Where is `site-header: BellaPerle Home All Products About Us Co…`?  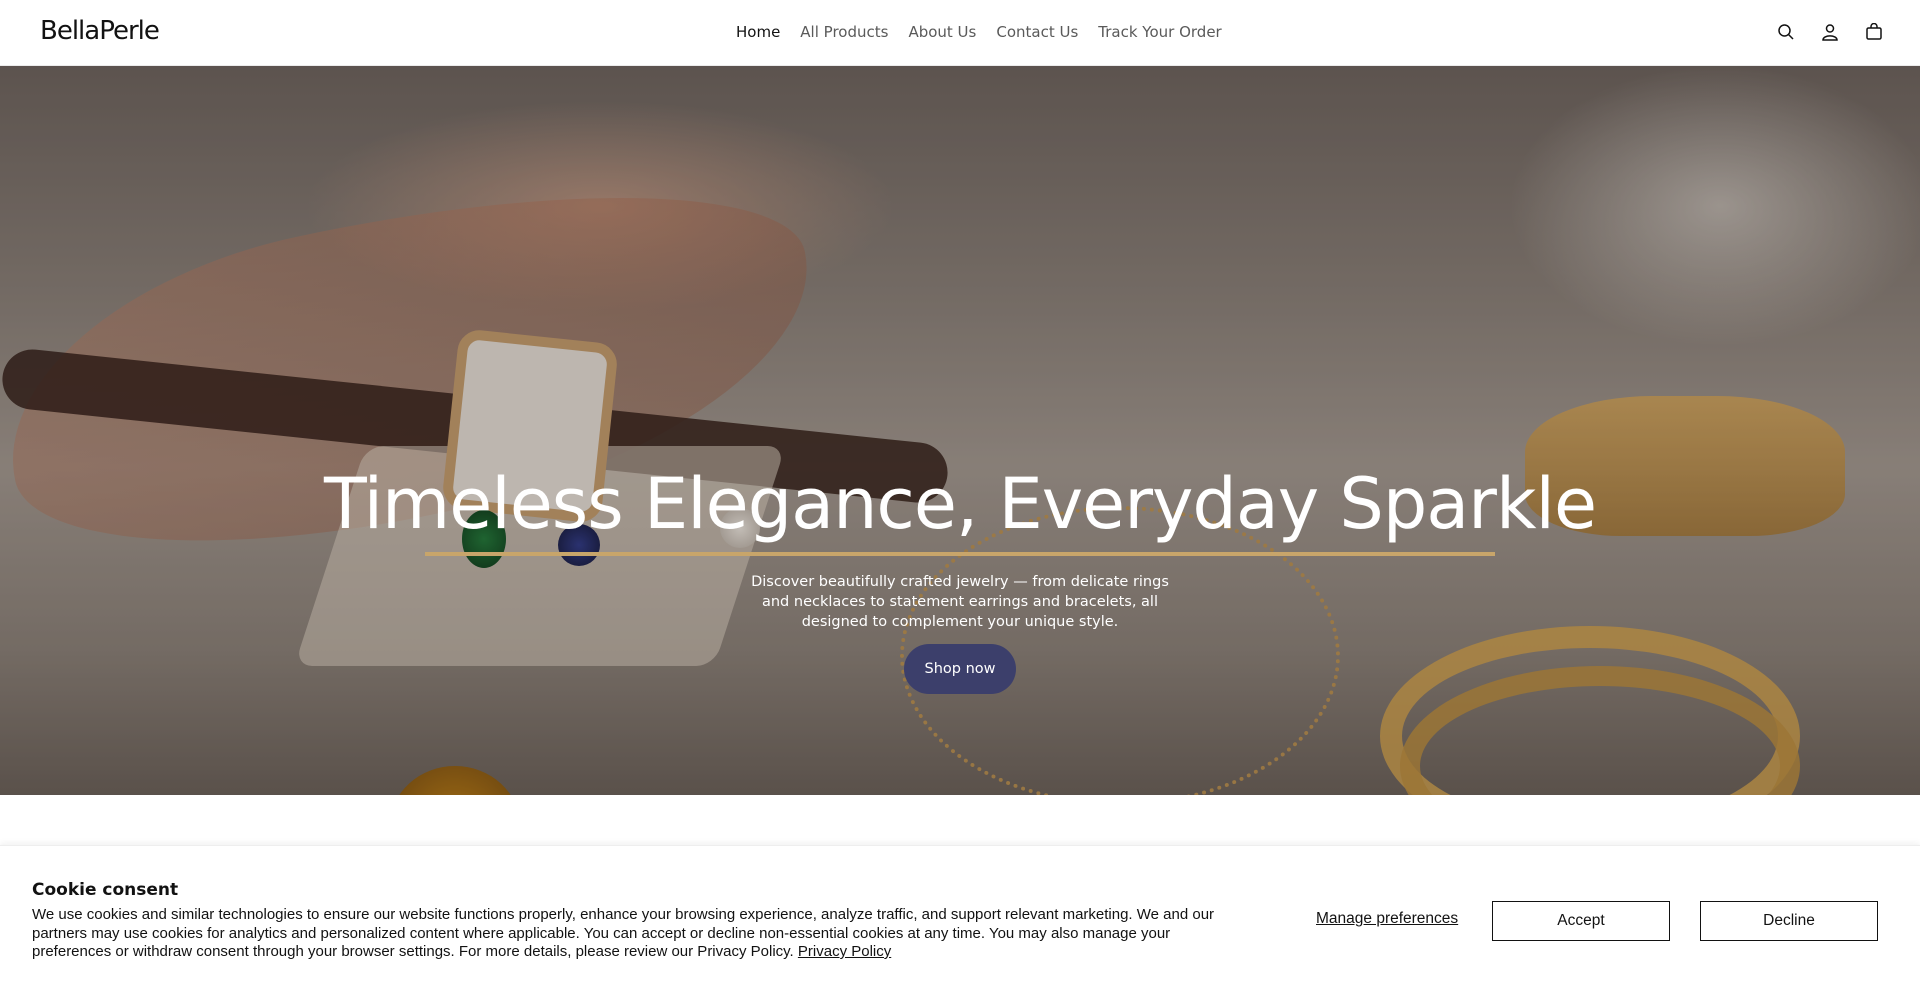 site-header: BellaPerle Home All Products About Us Co… is located at coordinates (960, 33).